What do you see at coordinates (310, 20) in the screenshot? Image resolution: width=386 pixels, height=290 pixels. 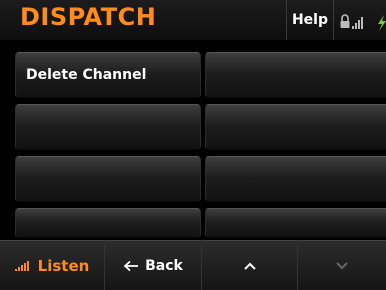 I see `help-button: Help` at bounding box center [310, 20].